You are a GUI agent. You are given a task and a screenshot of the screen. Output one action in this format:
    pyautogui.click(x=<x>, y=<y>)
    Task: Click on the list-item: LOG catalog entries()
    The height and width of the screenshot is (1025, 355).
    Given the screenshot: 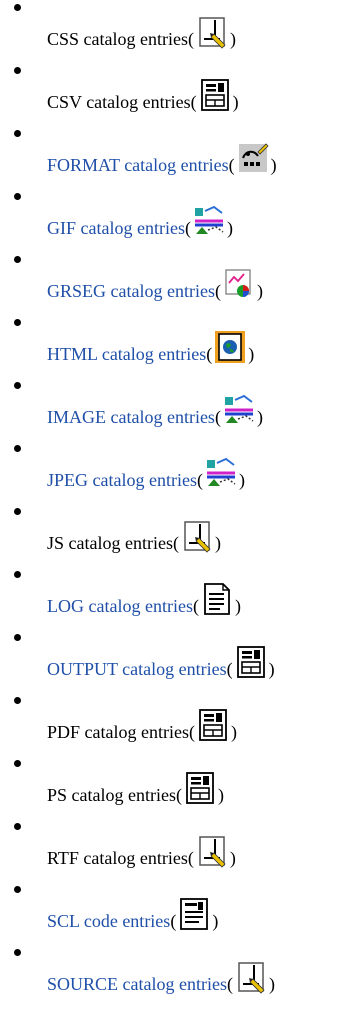 What is the action you would take?
    pyautogui.click(x=177, y=598)
    